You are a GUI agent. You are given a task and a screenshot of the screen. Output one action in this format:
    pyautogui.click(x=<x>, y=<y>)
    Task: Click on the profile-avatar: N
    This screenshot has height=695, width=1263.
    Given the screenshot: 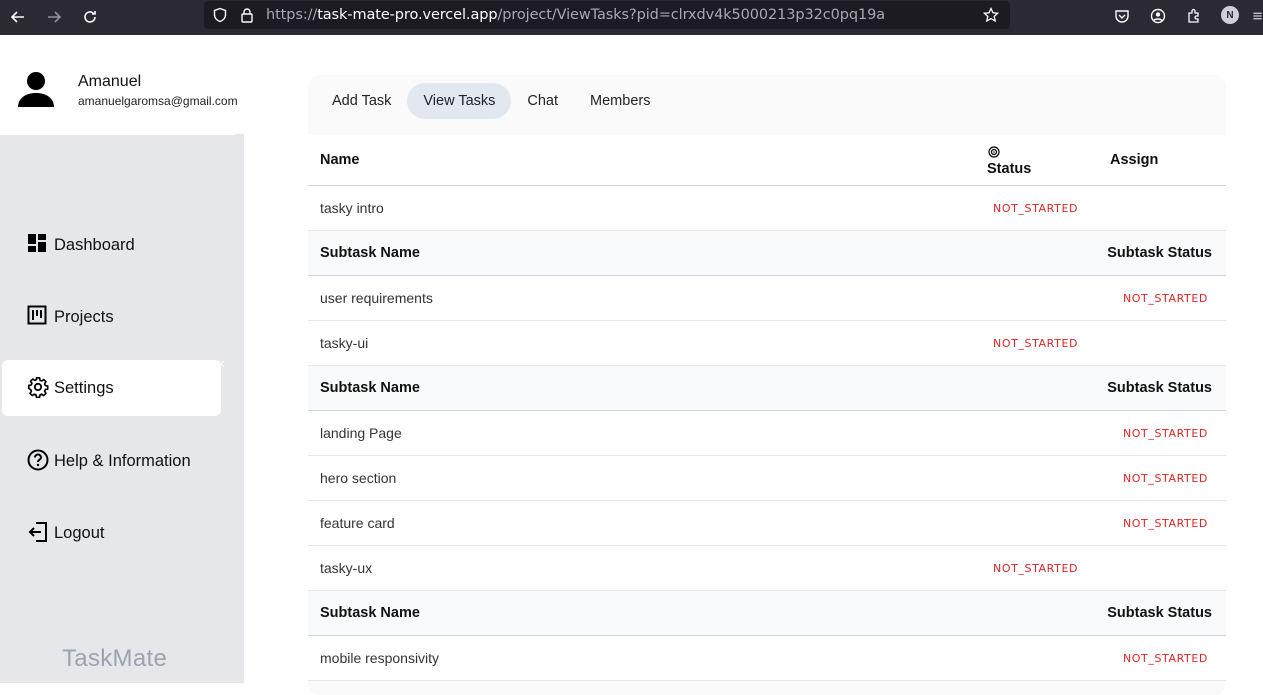 What is the action you would take?
    pyautogui.click(x=1230, y=15)
    